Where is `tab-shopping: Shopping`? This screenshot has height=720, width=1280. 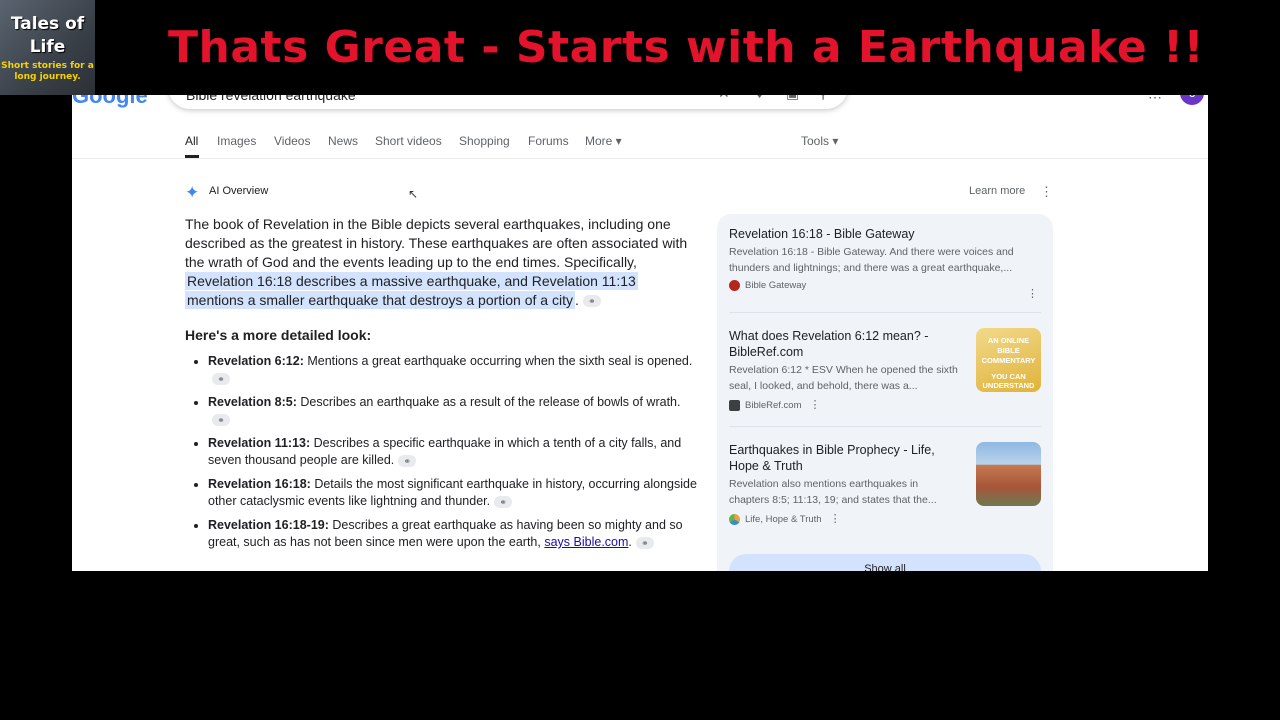
tab-shopping: Shopping is located at coordinates (484, 141).